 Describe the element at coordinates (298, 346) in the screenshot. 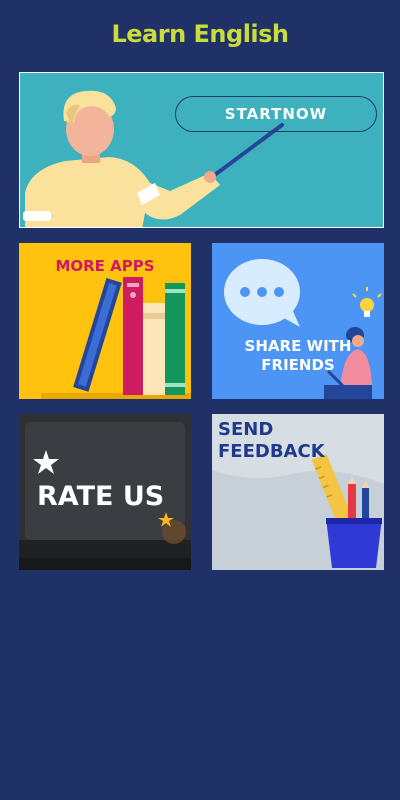

I see `share-label-line1: SHARE WITH` at that location.